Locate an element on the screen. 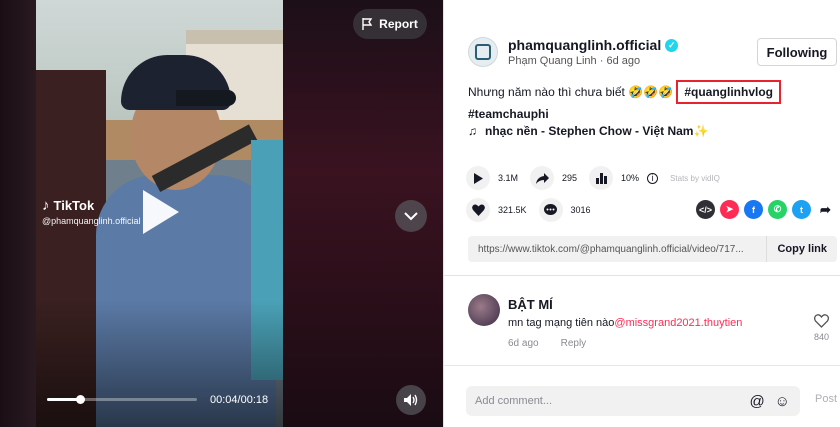 Image resolution: width=840 pixels, height=427 pixels. reply-button: Reply is located at coordinates (574, 343).